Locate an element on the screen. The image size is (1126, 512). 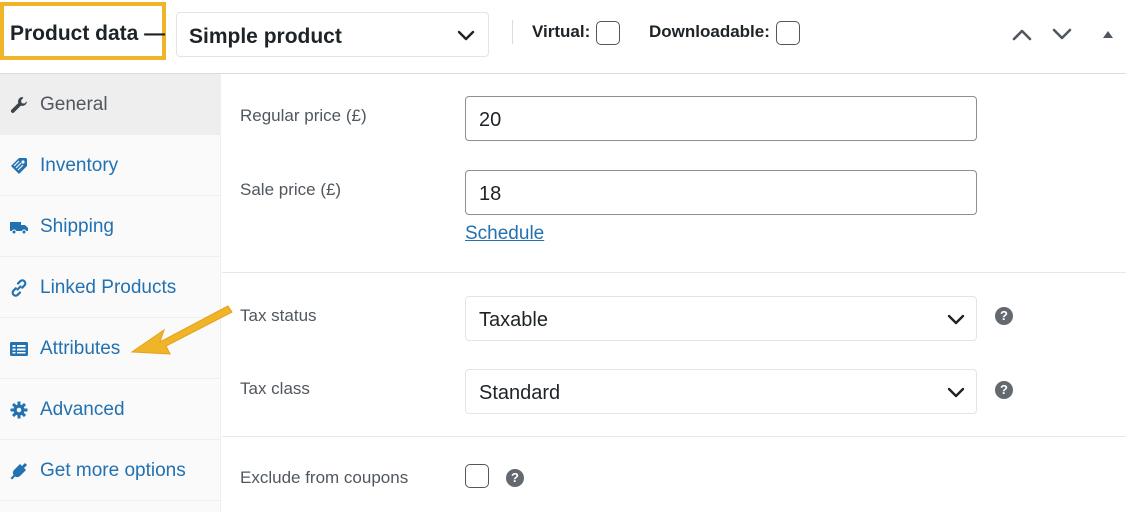
exclude-coupons-help-icon: ? is located at coordinates (515, 478).